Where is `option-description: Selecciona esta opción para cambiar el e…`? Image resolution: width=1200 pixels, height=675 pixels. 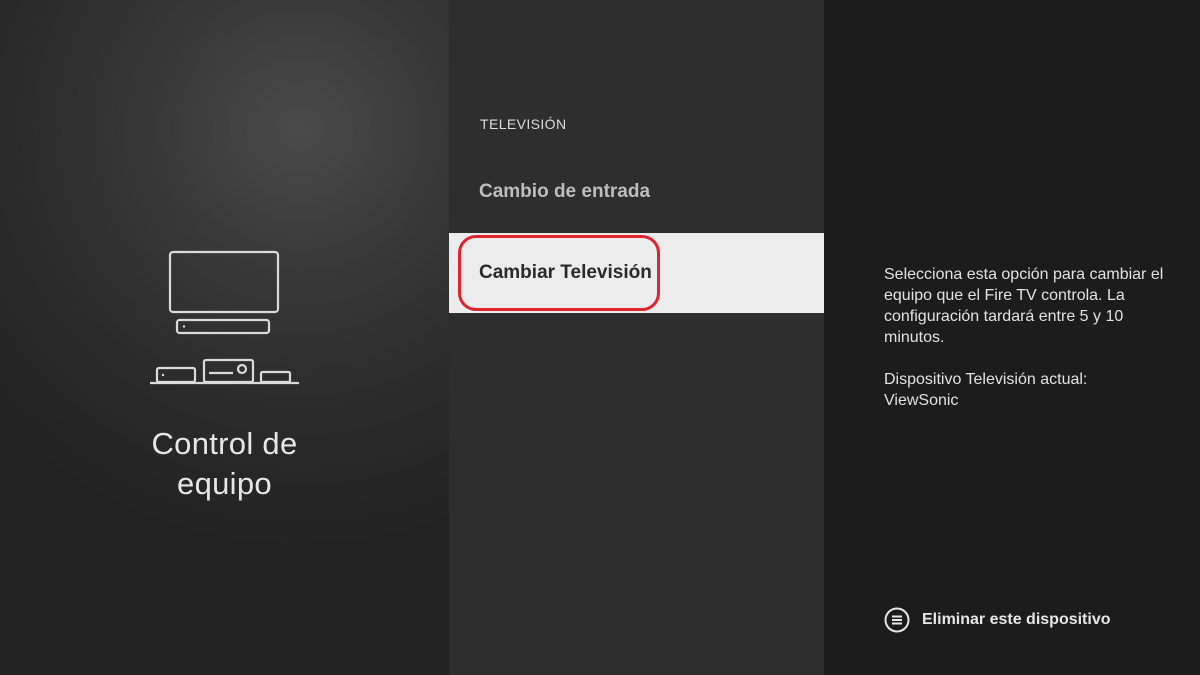 option-description: Selecciona esta opción para cambiar el e… is located at coordinates (1029, 337).